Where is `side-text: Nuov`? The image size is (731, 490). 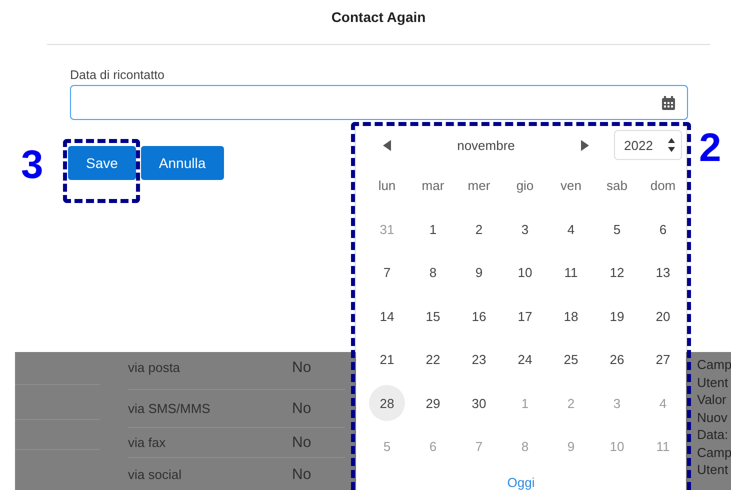
side-text: Nuov is located at coordinates (712, 417).